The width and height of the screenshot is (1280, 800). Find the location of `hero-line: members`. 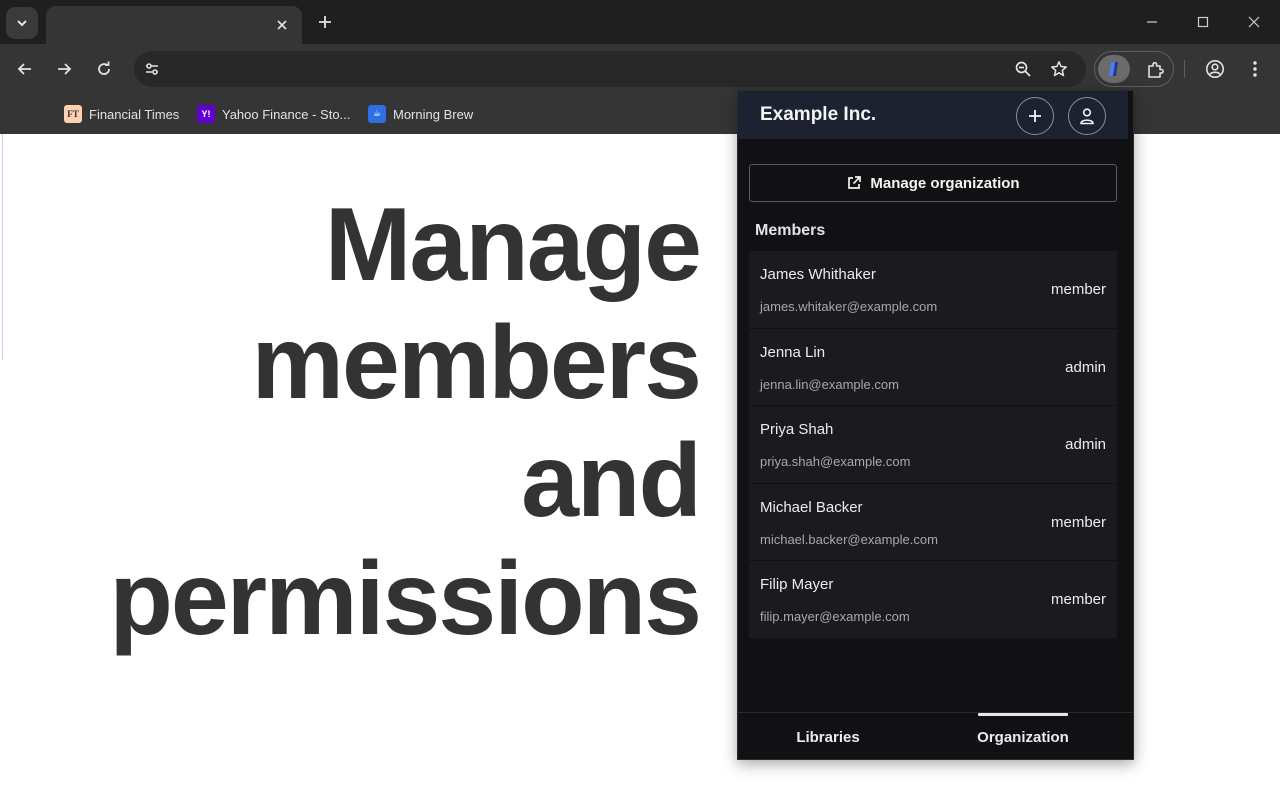

hero-line: members is located at coordinates (476, 363).